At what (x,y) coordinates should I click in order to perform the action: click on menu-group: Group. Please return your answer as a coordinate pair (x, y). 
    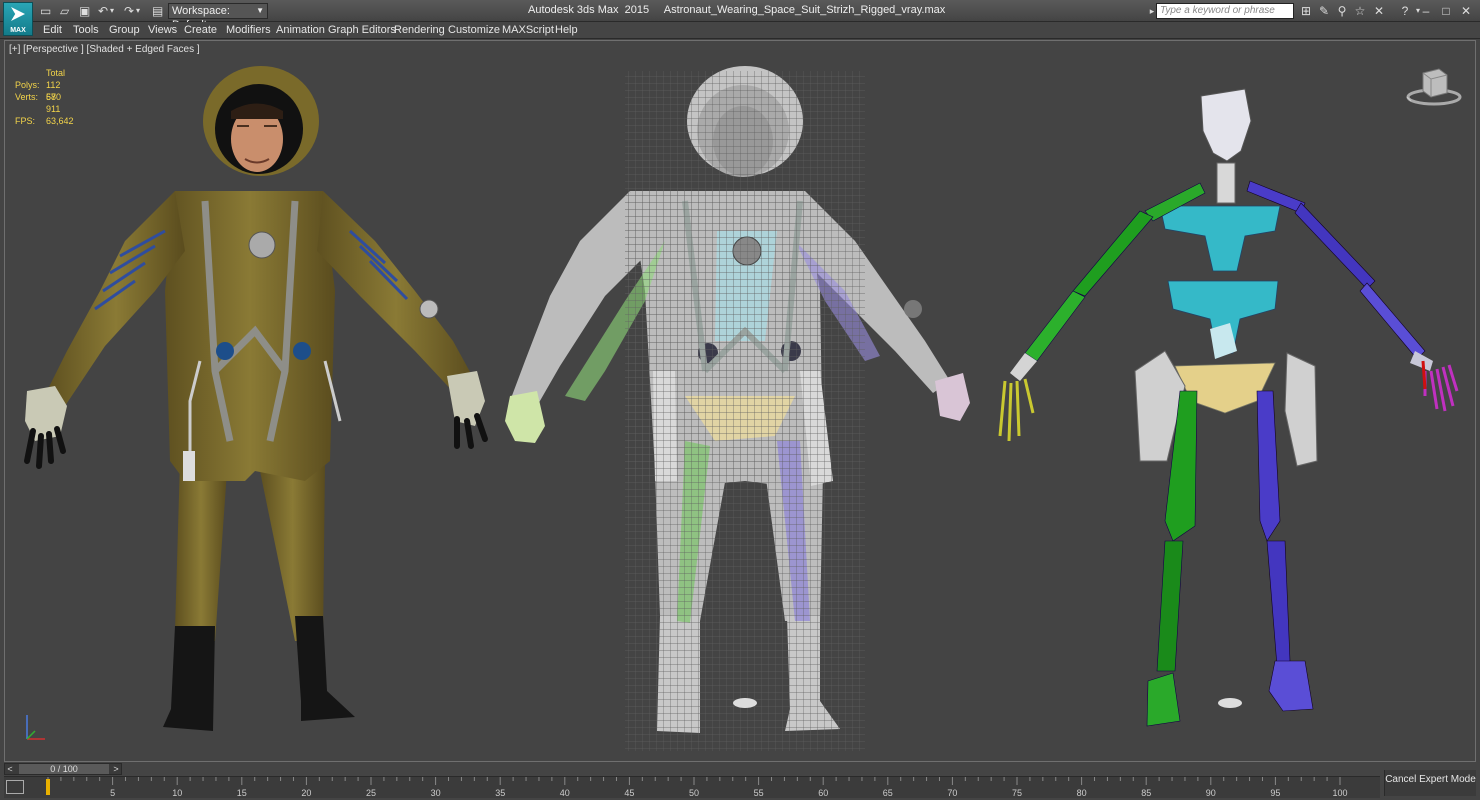
    Looking at the image, I should click on (124, 30).